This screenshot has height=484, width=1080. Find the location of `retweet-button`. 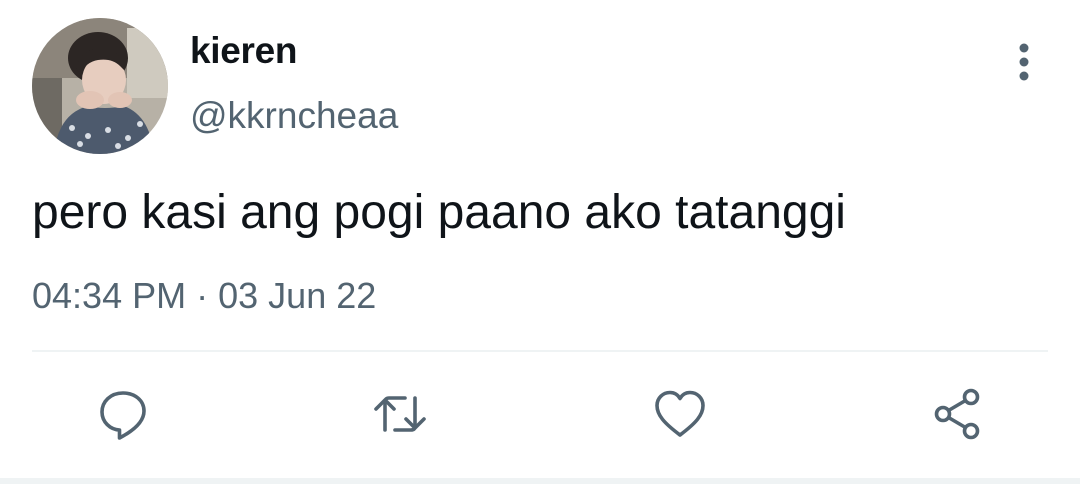

retweet-button is located at coordinates (400, 414).